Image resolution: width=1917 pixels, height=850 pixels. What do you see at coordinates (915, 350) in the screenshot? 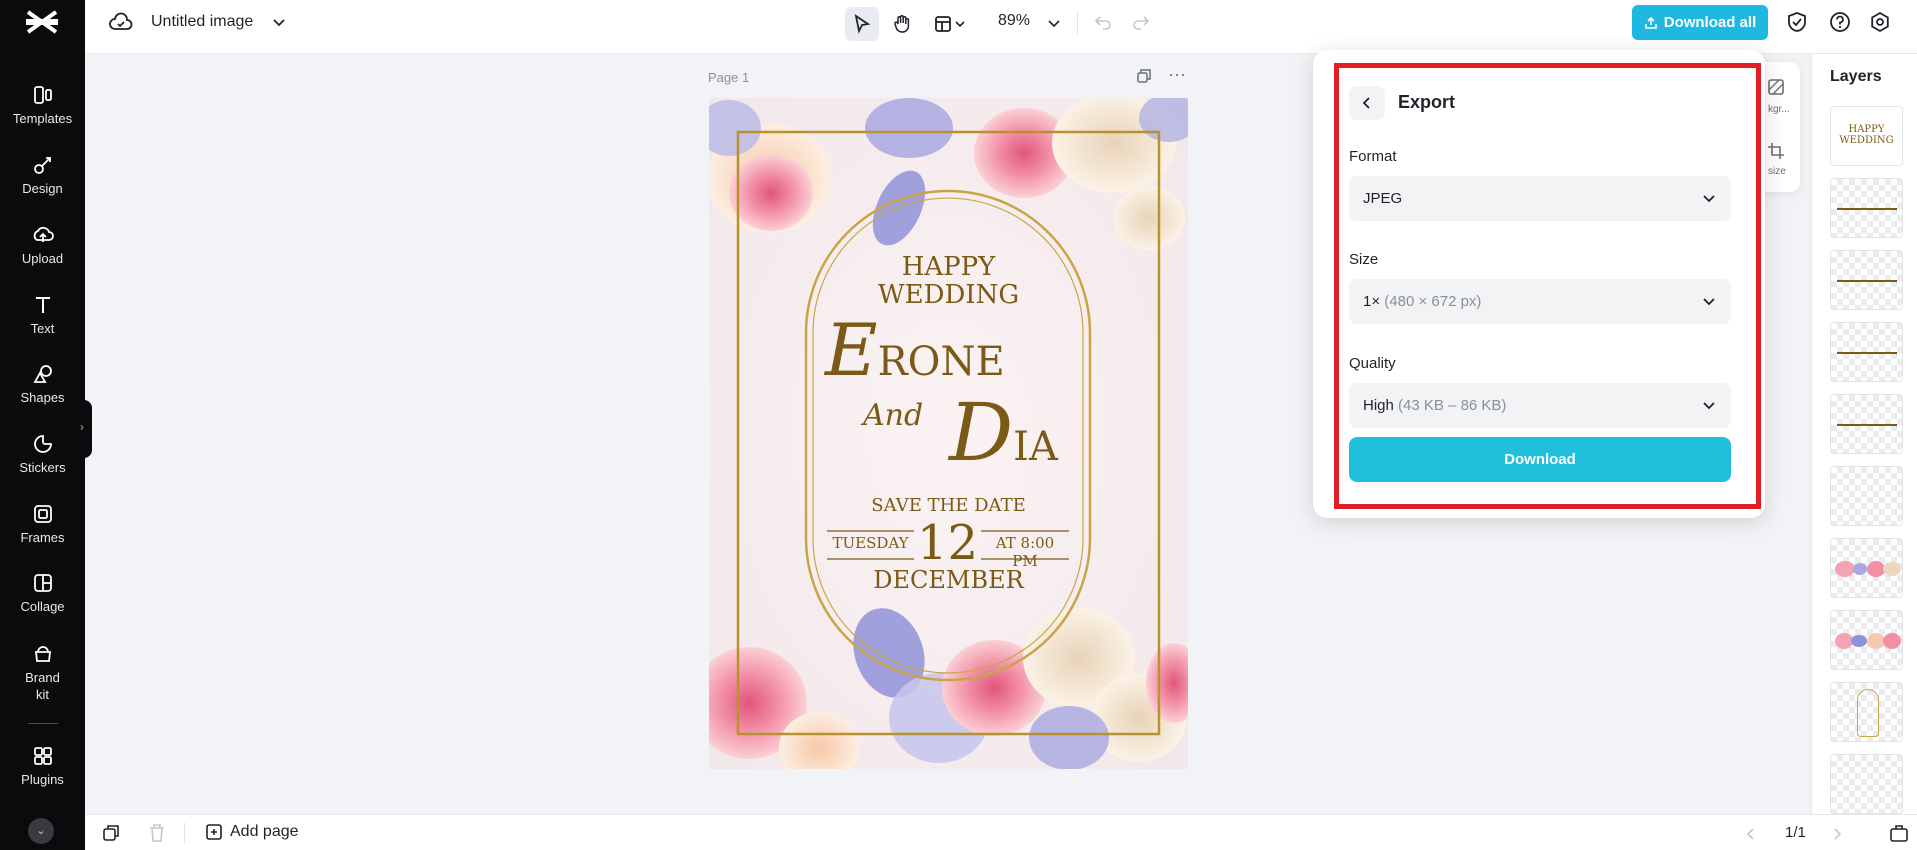
I see `design-name-1: ERONE` at bounding box center [915, 350].